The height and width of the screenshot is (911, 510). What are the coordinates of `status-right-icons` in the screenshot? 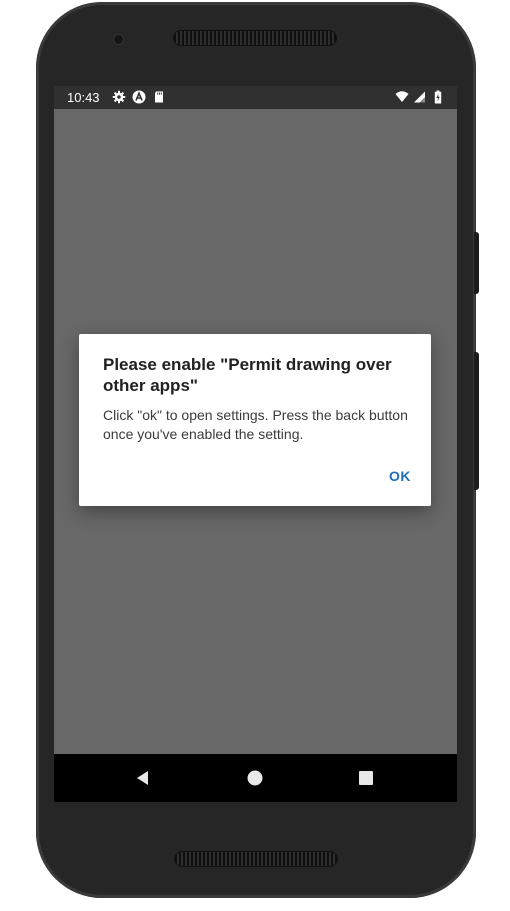 It's located at (420, 97).